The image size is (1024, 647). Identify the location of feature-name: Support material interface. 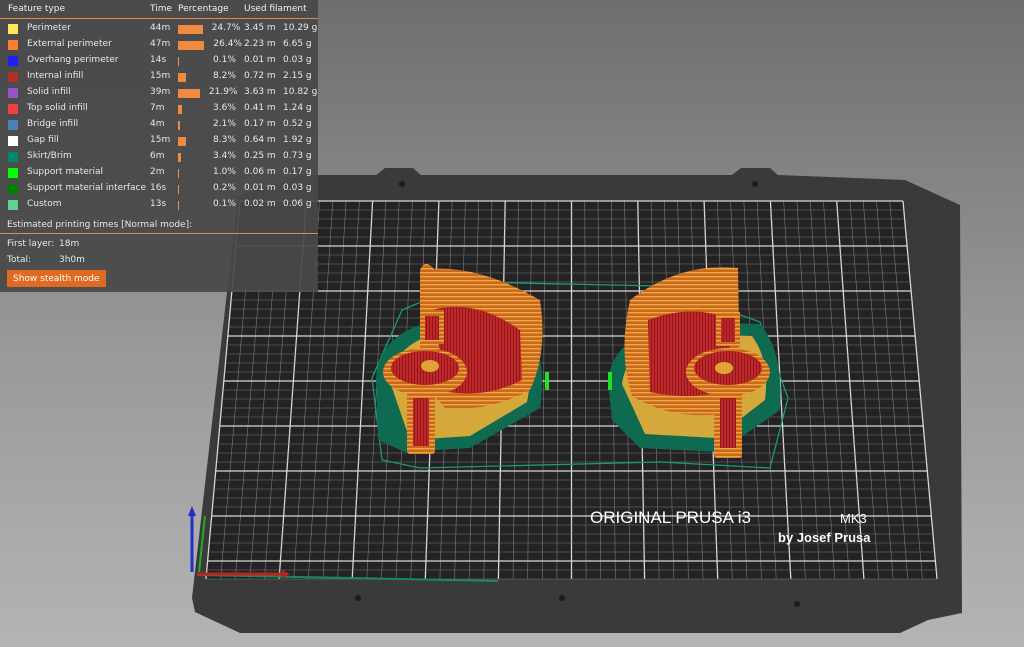
(87, 188).